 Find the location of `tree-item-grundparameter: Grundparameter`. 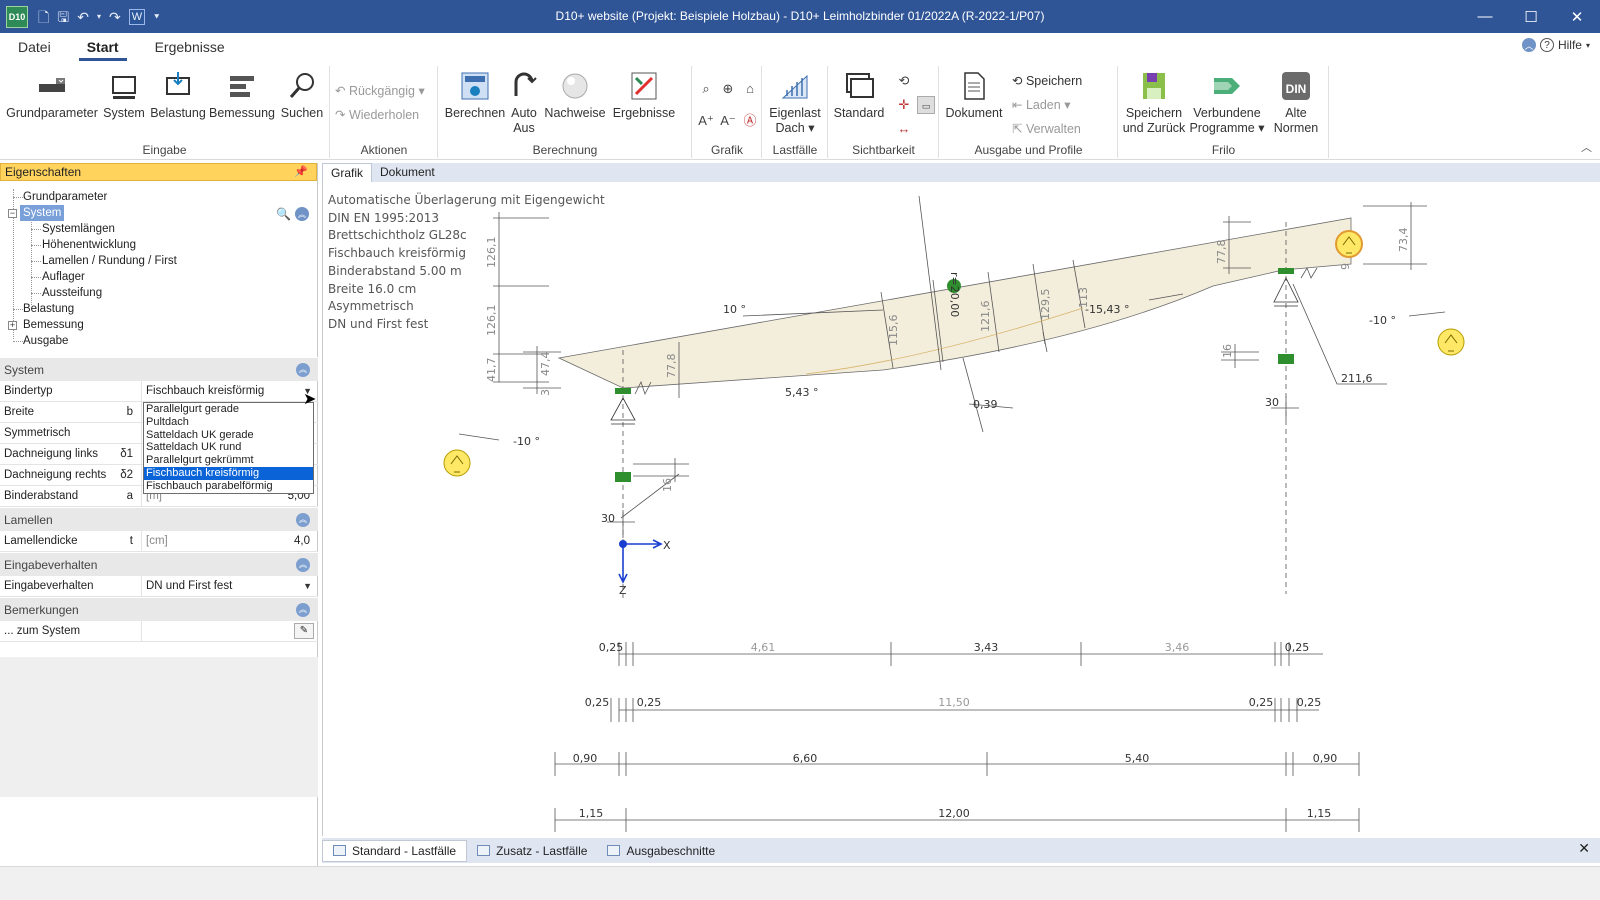

tree-item-grundparameter: Grundparameter is located at coordinates (65, 197).